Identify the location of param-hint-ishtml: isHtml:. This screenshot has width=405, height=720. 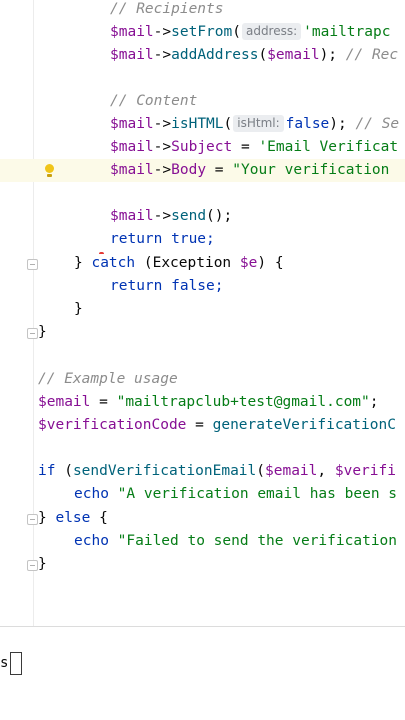
(258, 123).